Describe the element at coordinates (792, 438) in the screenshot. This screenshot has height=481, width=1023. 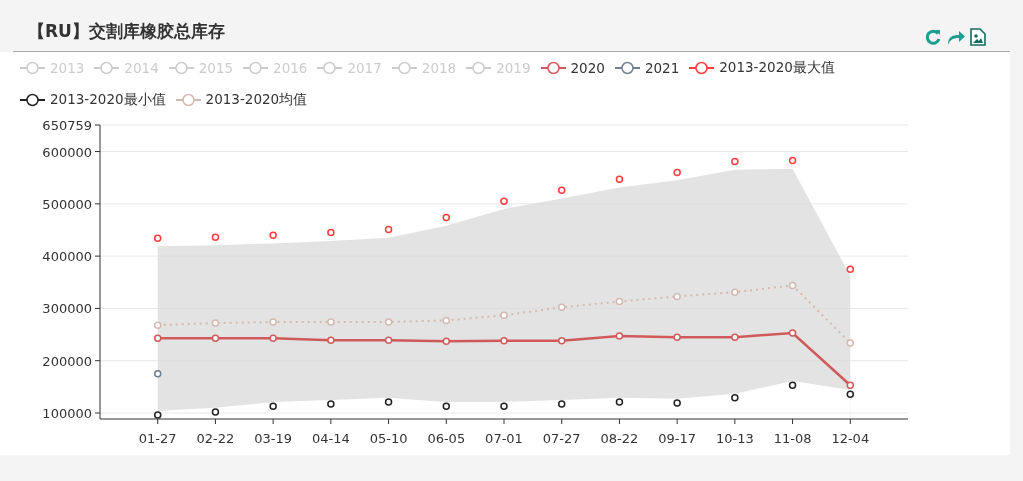
I see `x-tick-label: 11-08` at that location.